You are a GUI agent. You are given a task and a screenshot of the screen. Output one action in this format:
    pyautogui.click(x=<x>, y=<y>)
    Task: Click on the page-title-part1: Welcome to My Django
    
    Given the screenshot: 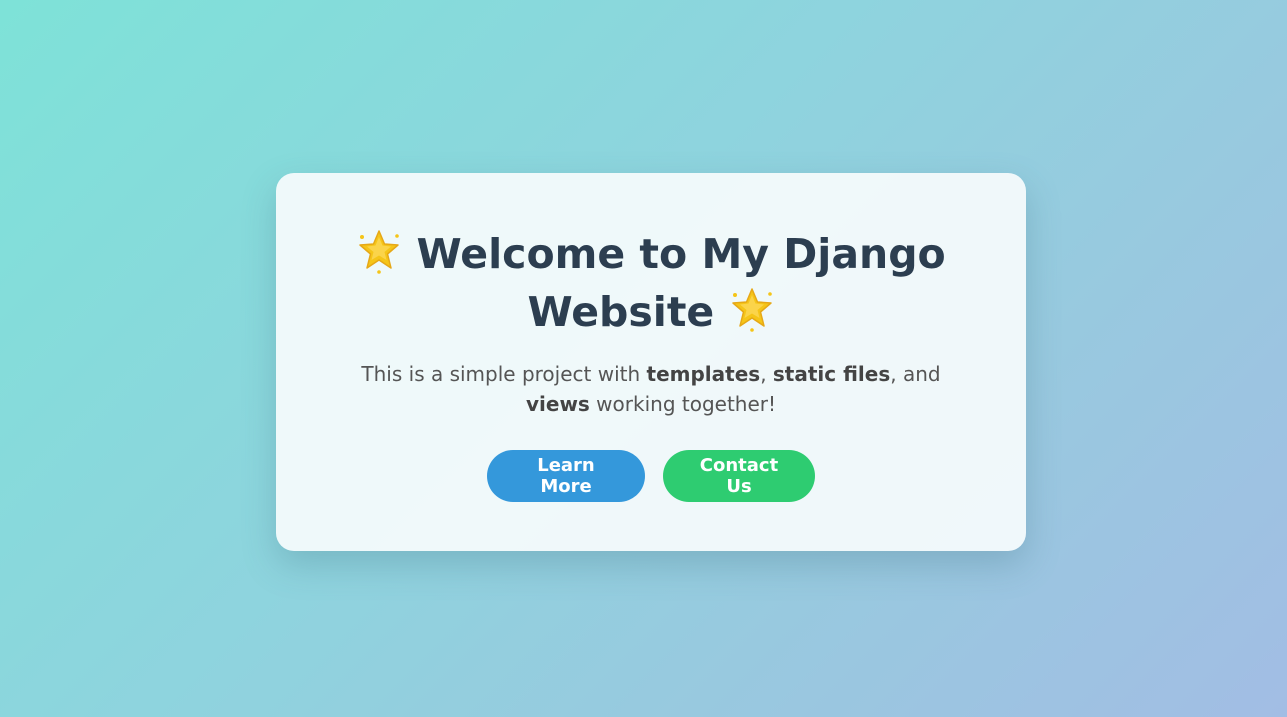 What is the action you would take?
    pyautogui.click(x=681, y=254)
    